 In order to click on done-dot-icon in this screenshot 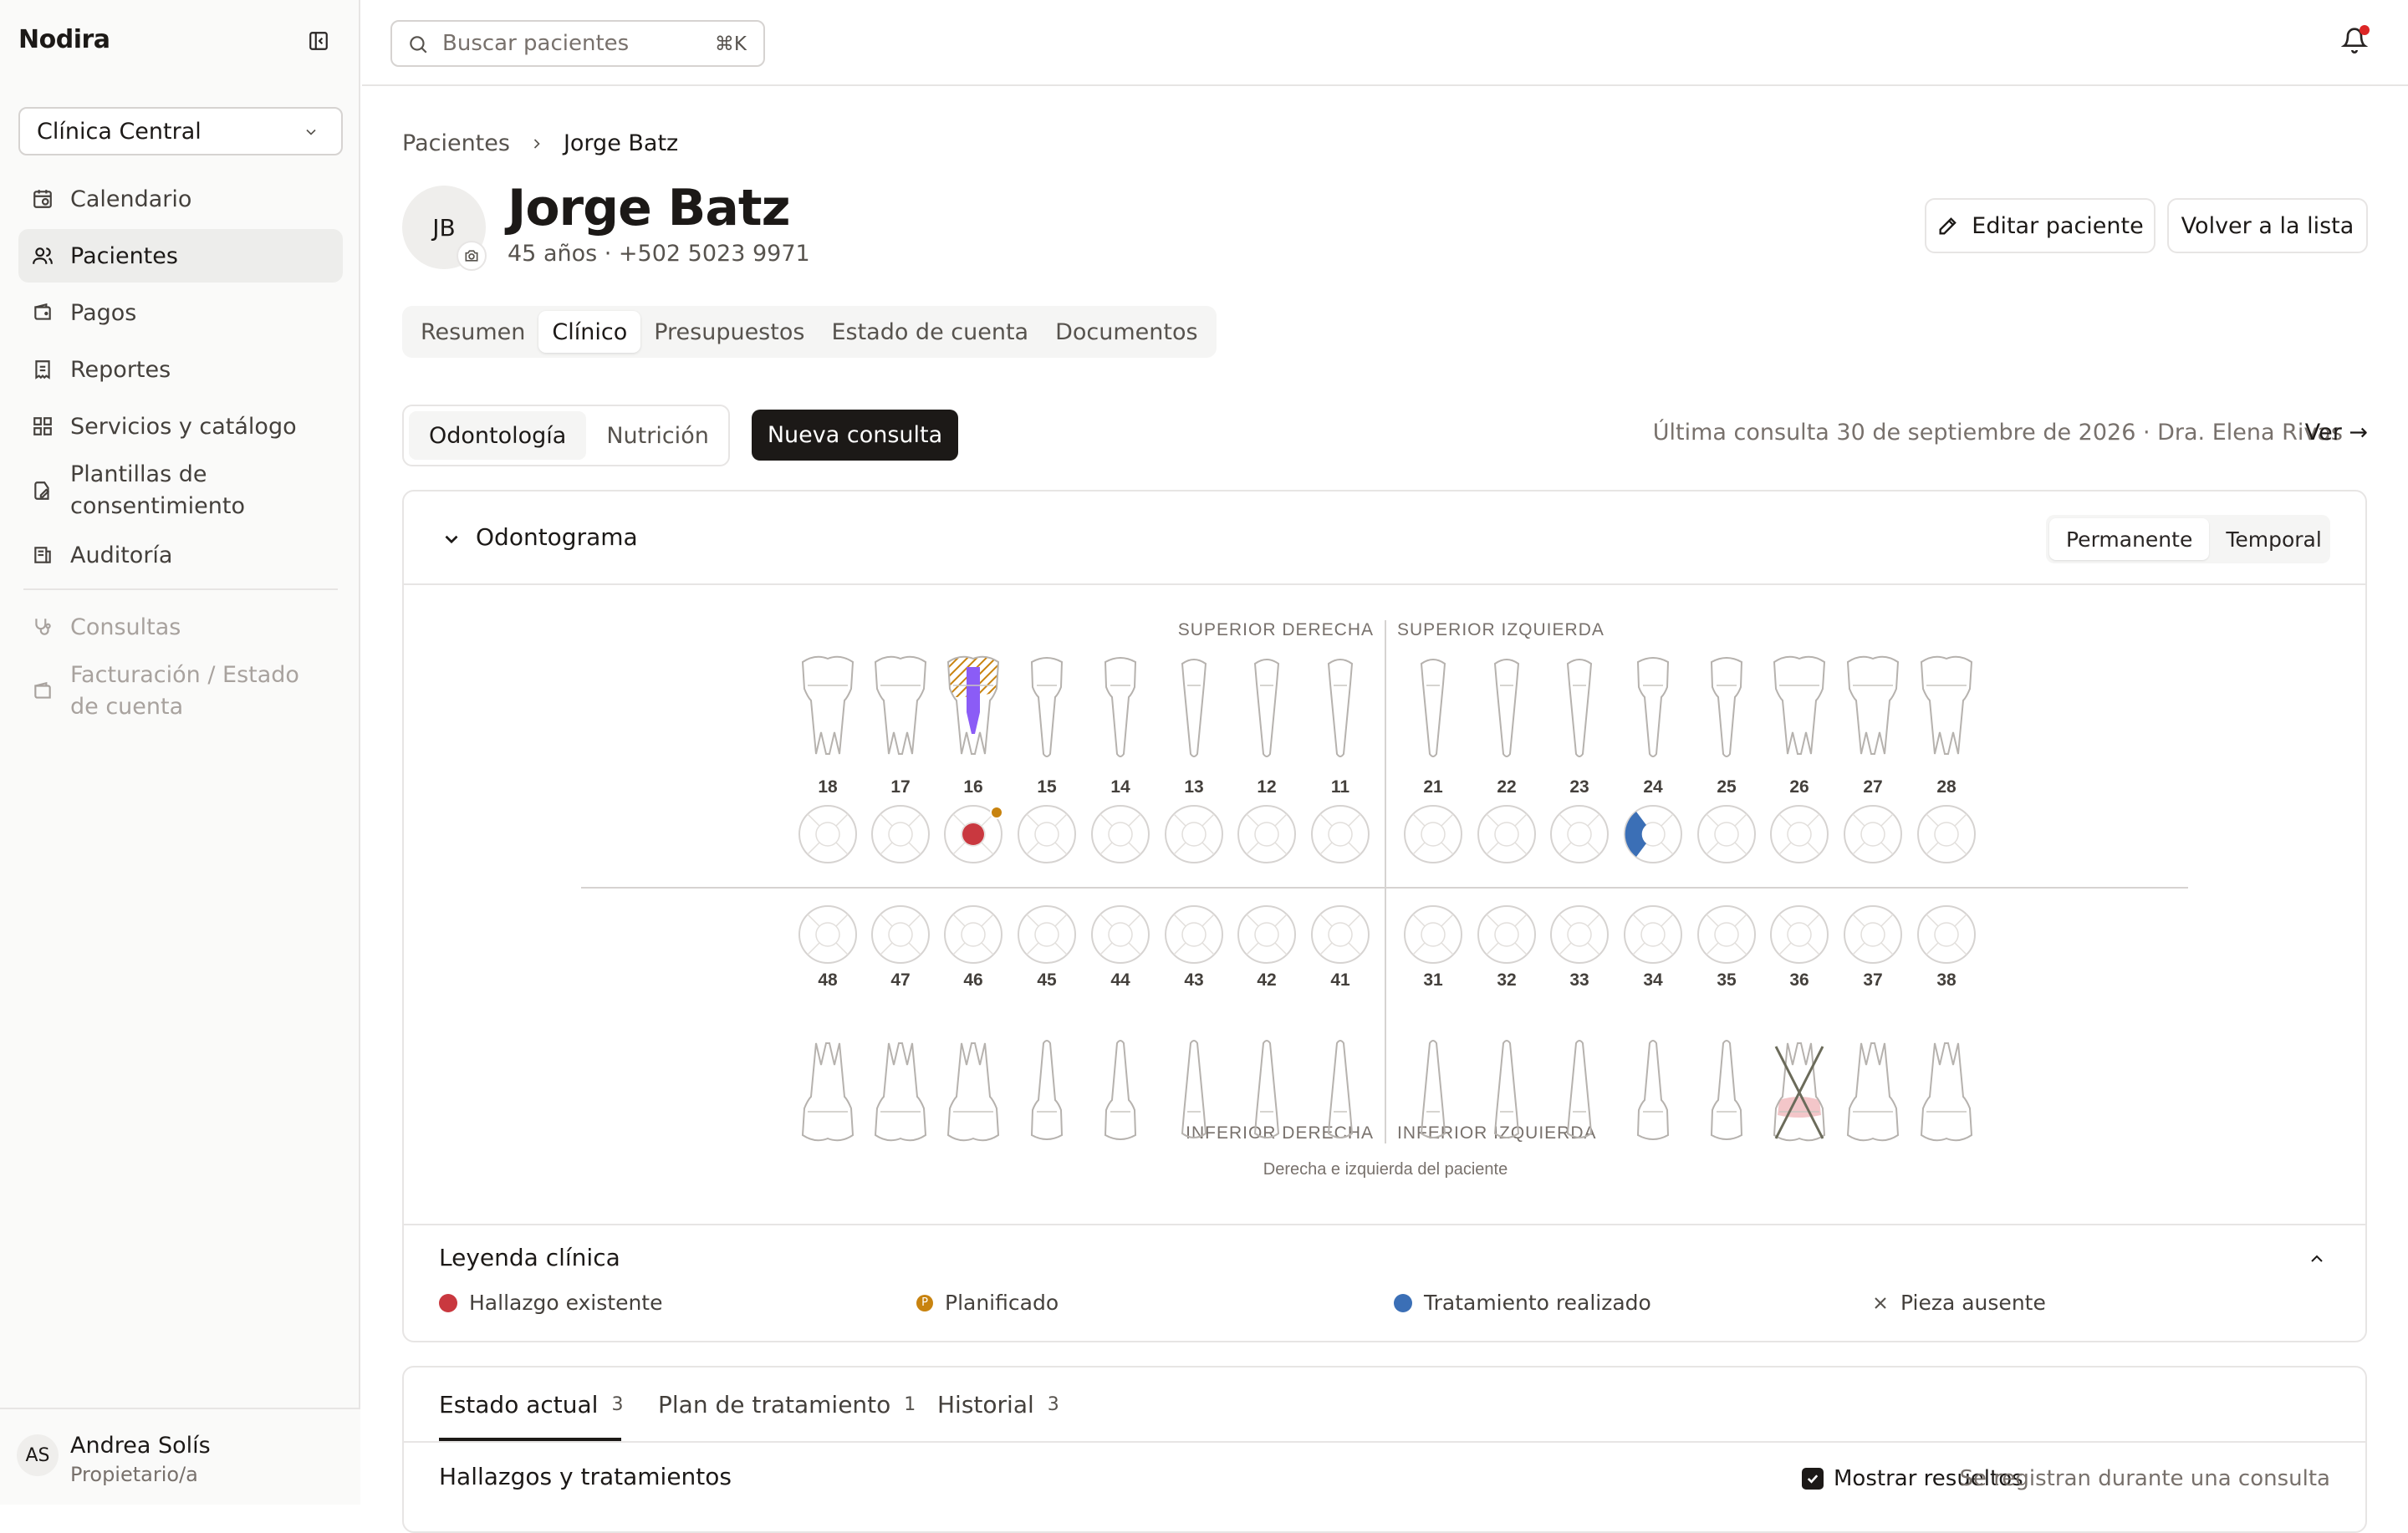, I will do `click(1403, 1302)`.